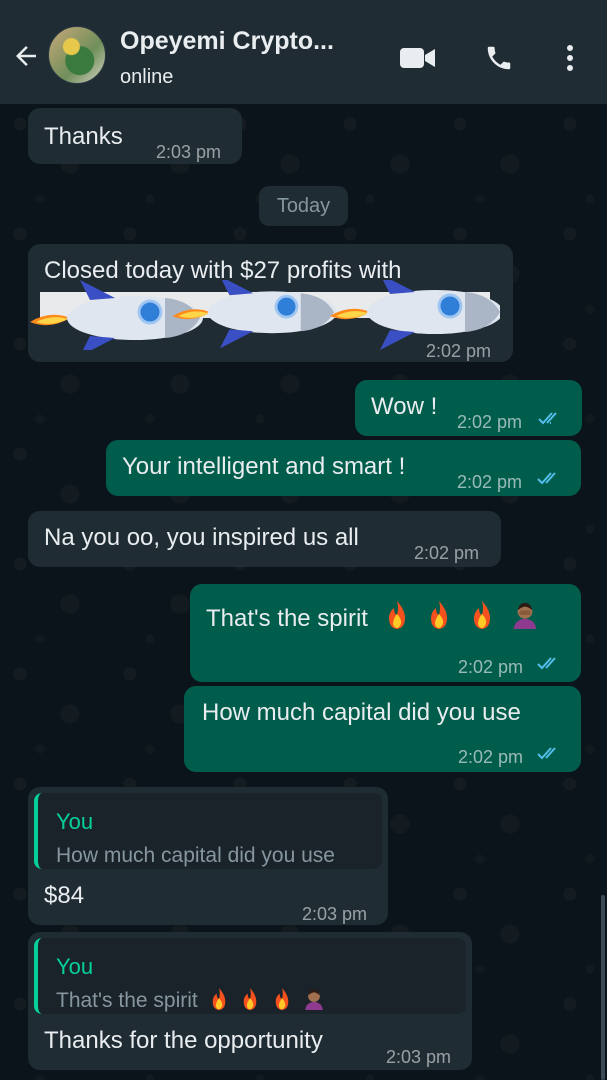  What do you see at coordinates (264, 466) in the screenshot?
I see `message-text: Your intelligent and smart !` at bounding box center [264, 466].